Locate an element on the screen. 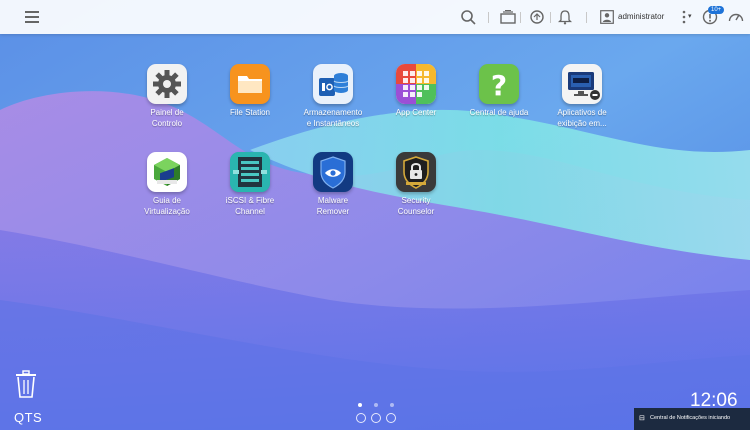  app-iscsi-fibre-channel: iSCSI & Fibre Channel is located at coordinates (250, 184).